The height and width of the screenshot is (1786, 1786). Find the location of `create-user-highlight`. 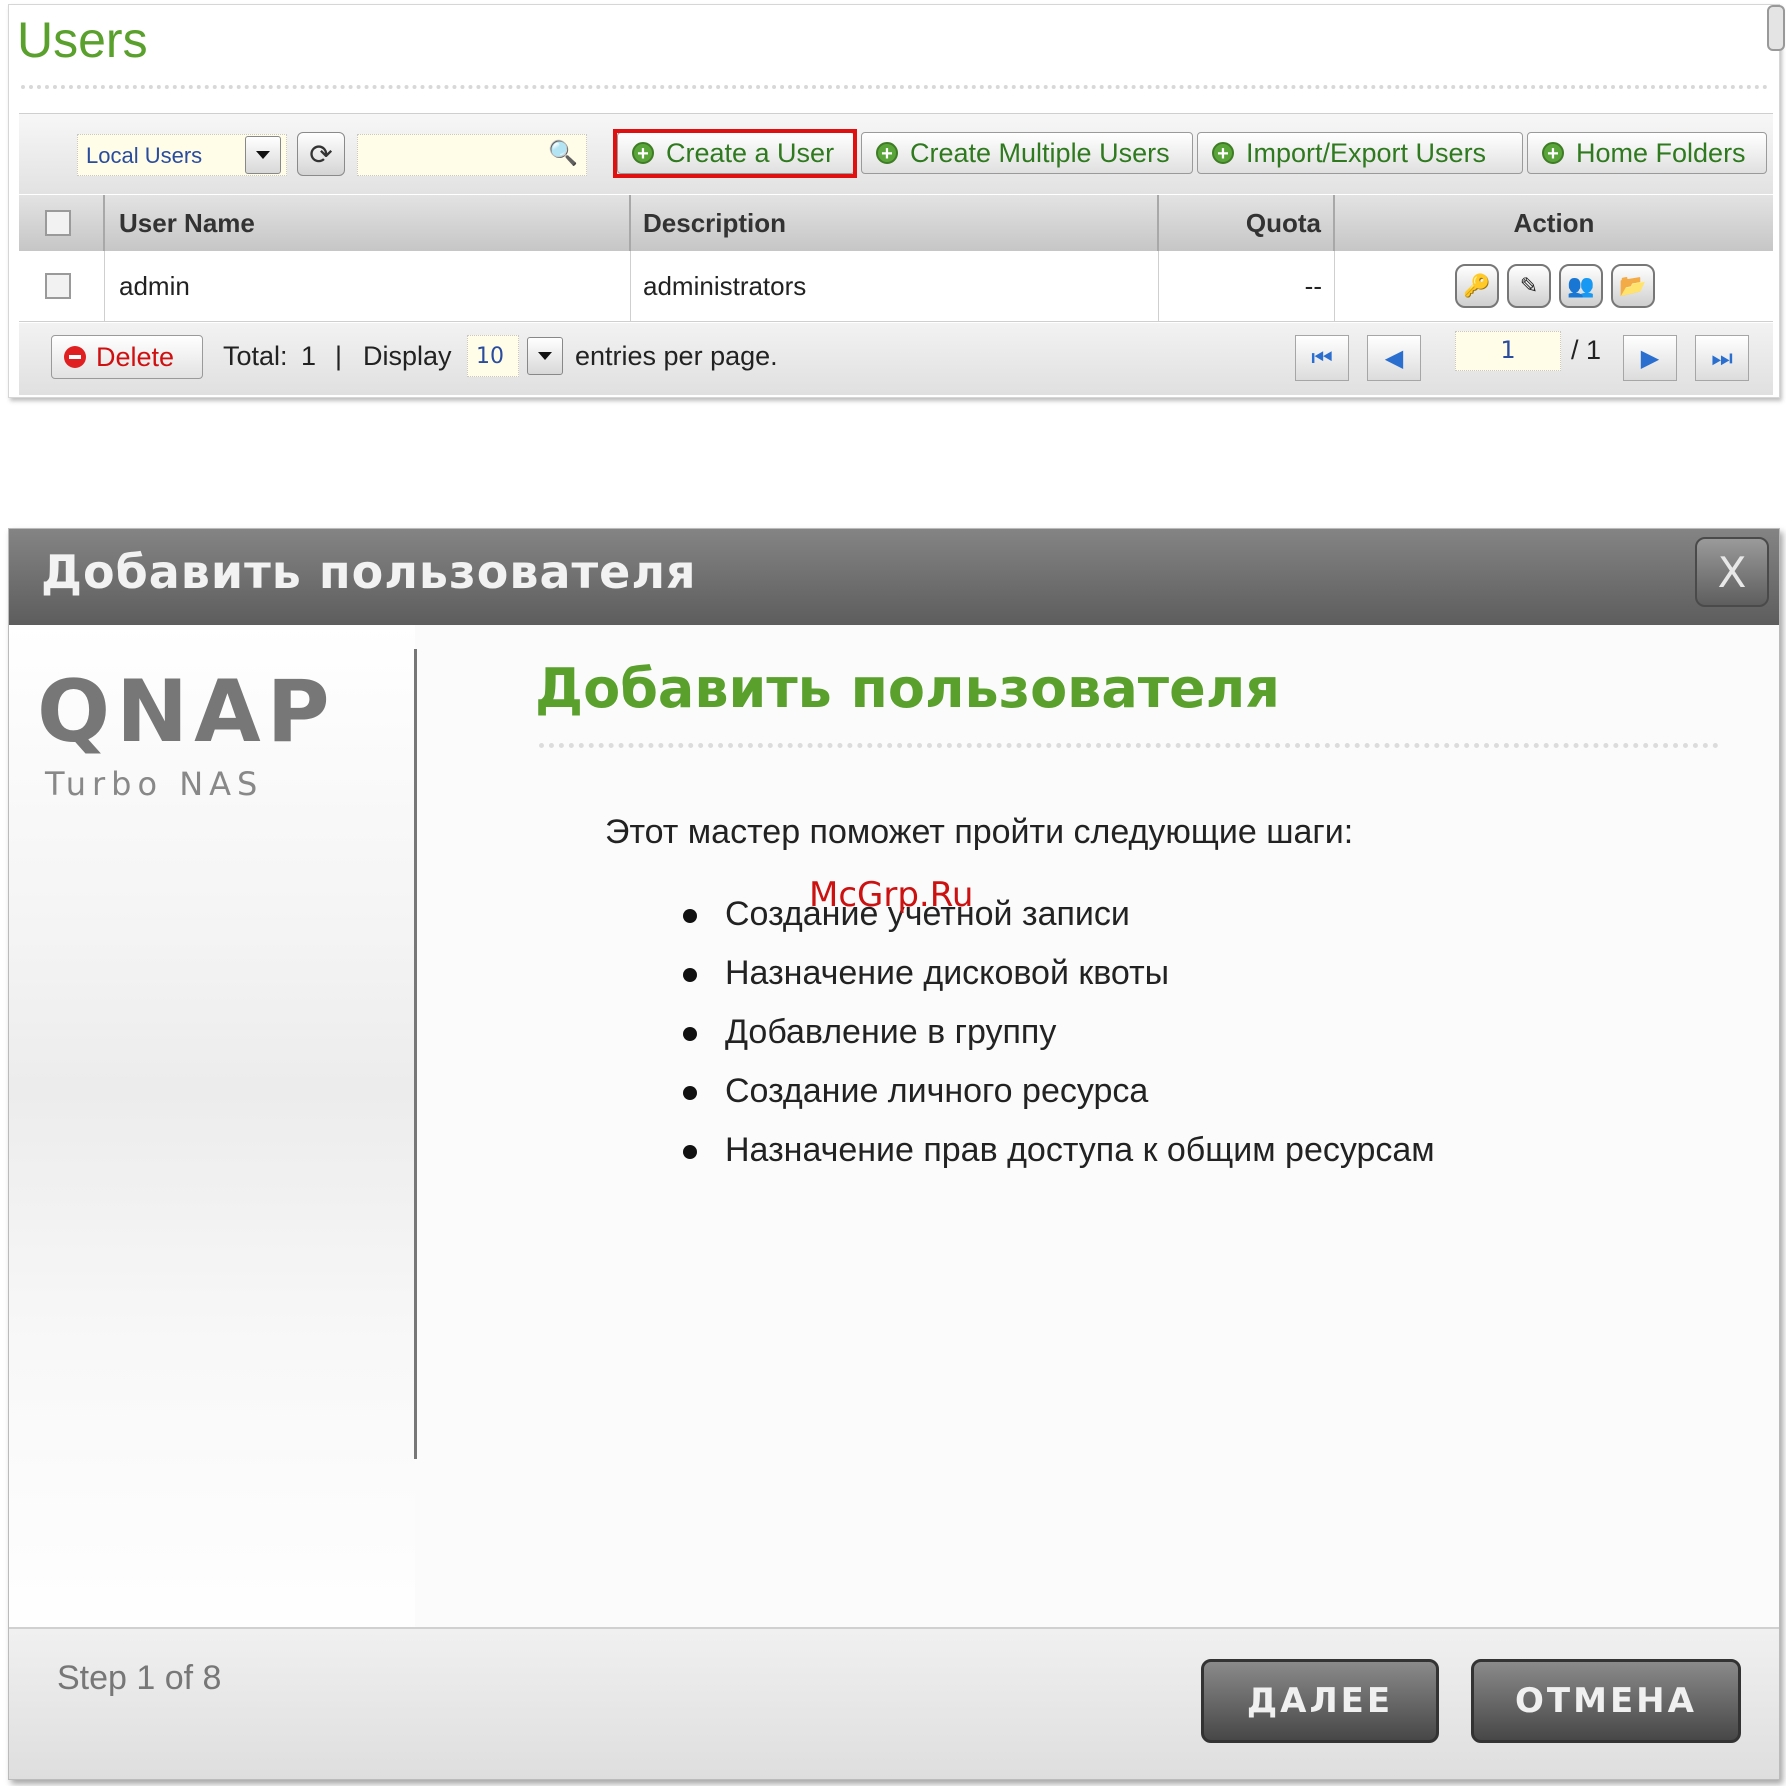

create-user-highlight is located at coordinates (735, 153).